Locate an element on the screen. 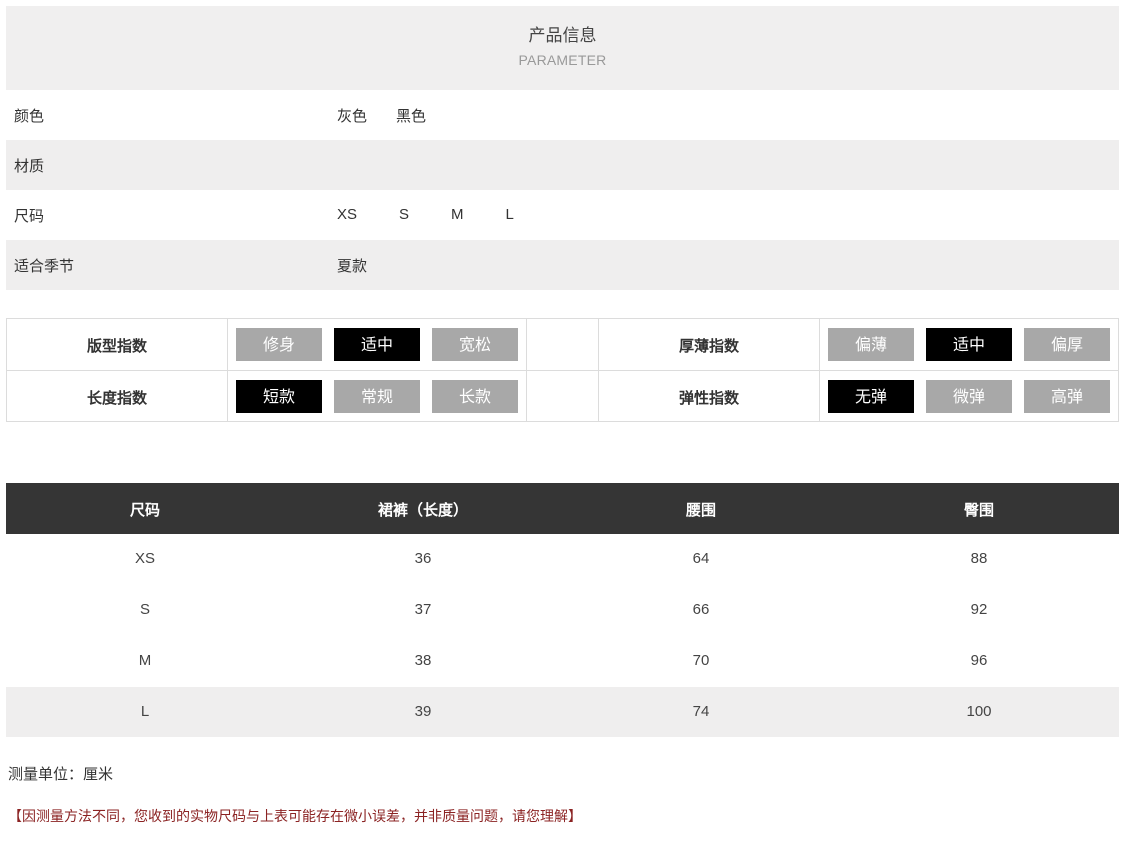 This screenshot has height=855, width=1132. table-cell: 36 is located at coordinates (423, 558).